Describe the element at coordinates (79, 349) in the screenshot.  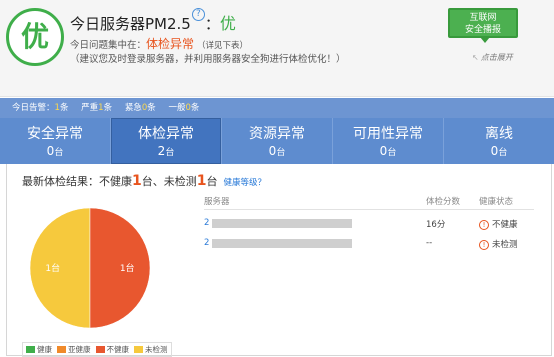
I see `legend-label: 亚健康` at that location.